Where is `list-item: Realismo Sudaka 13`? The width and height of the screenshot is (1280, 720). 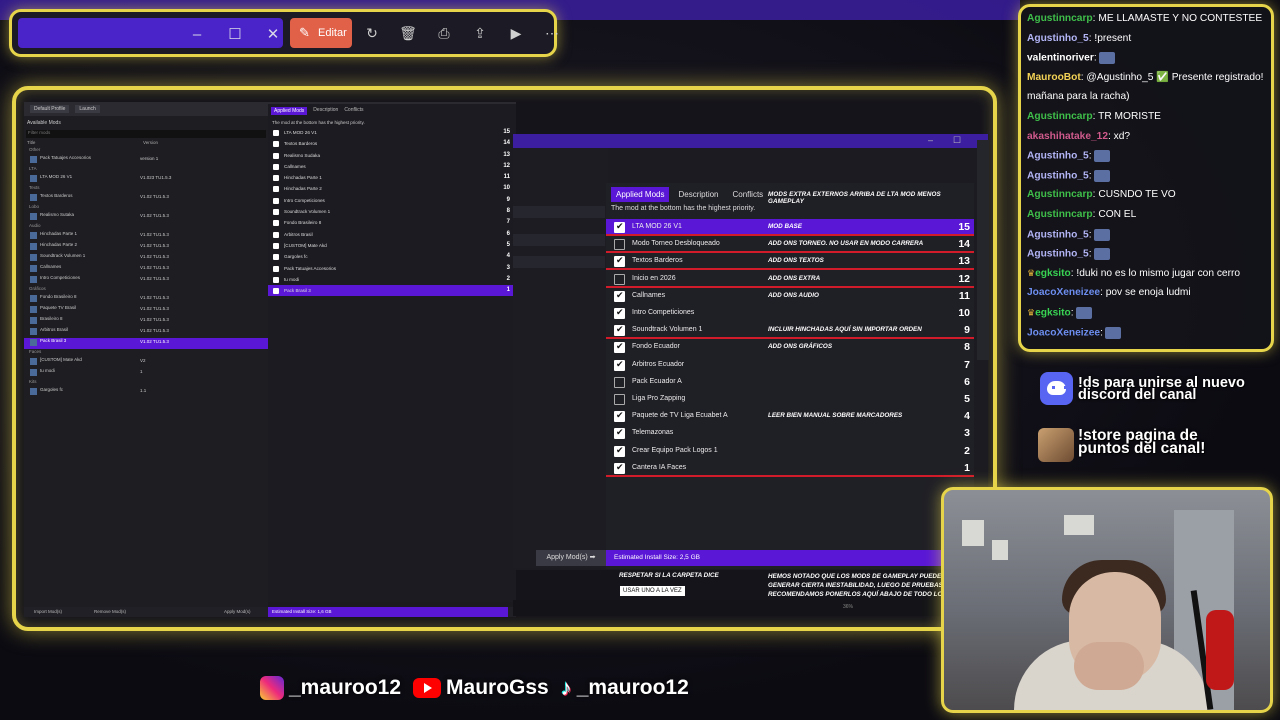
list-item: Realismo Sudaka 13 is located at coordinates (392, 155).